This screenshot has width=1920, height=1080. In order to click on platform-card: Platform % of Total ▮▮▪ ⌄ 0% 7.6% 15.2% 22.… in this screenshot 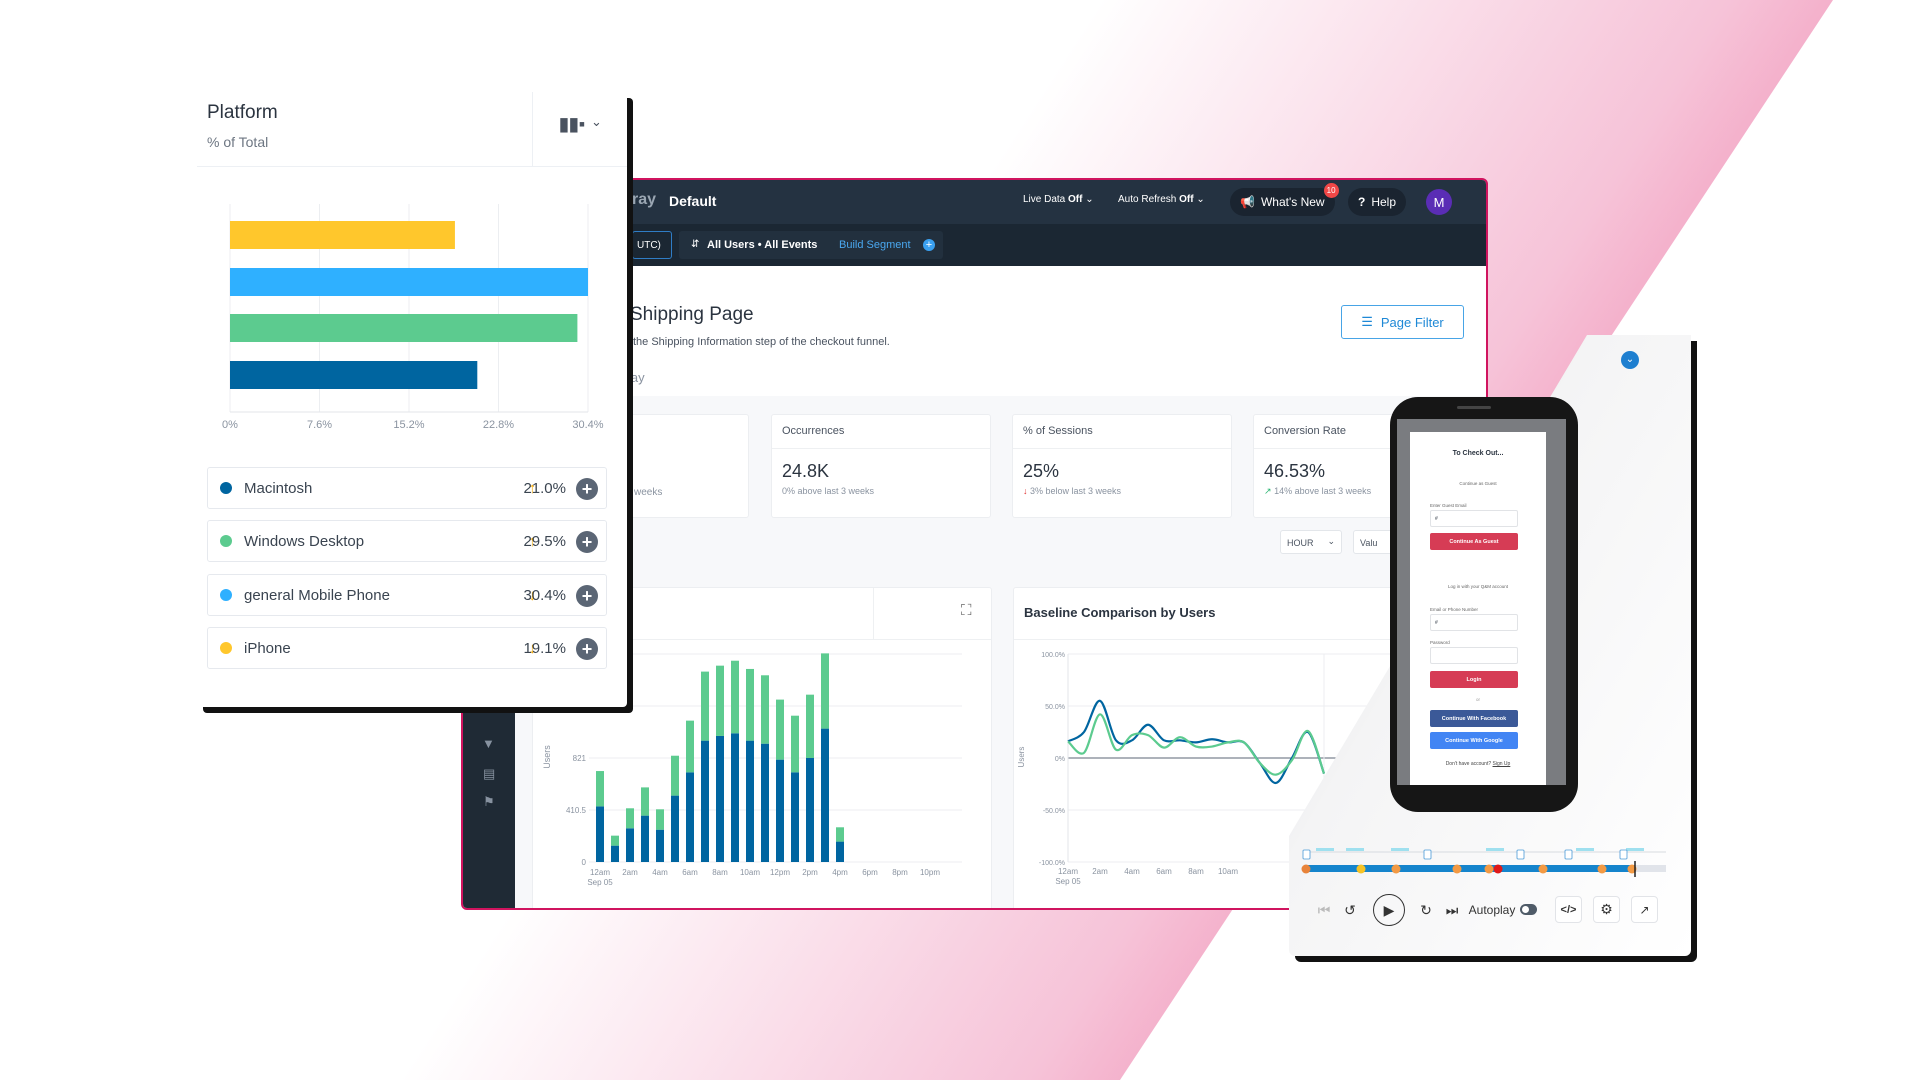, I will do `click(412, 399)`.